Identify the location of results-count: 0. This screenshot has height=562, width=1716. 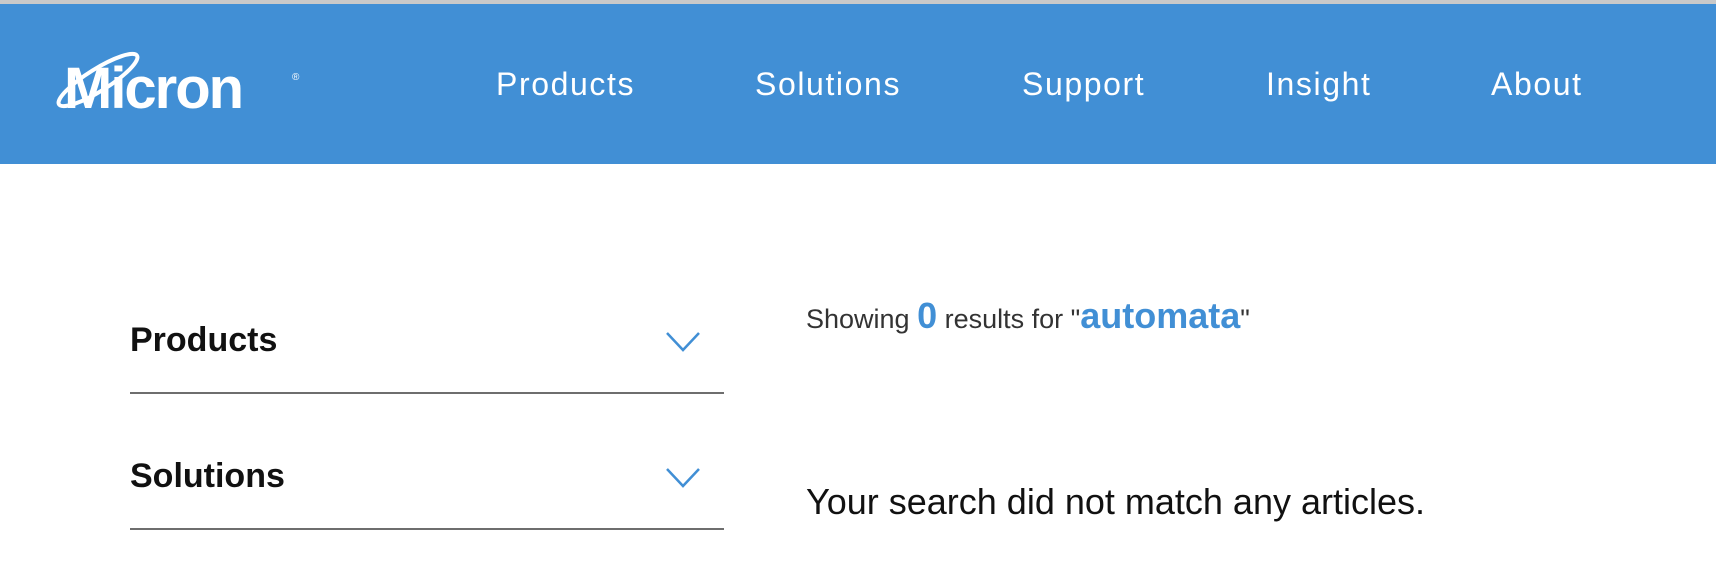
(927, 315).